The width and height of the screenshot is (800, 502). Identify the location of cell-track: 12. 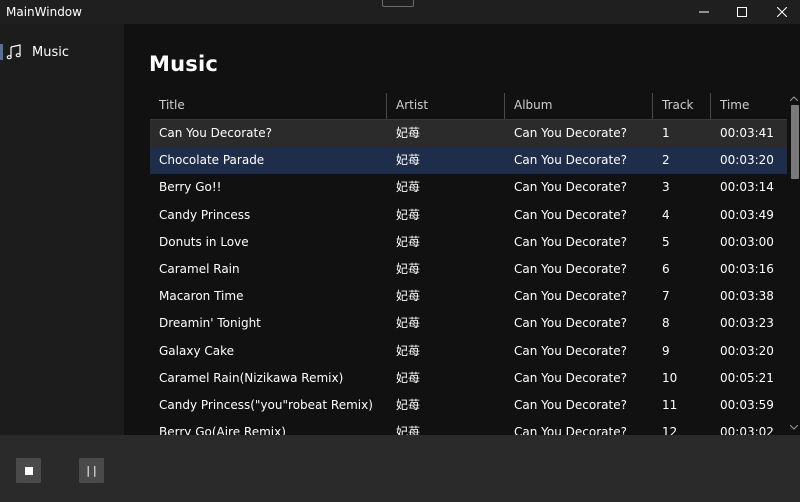
(670, 430).